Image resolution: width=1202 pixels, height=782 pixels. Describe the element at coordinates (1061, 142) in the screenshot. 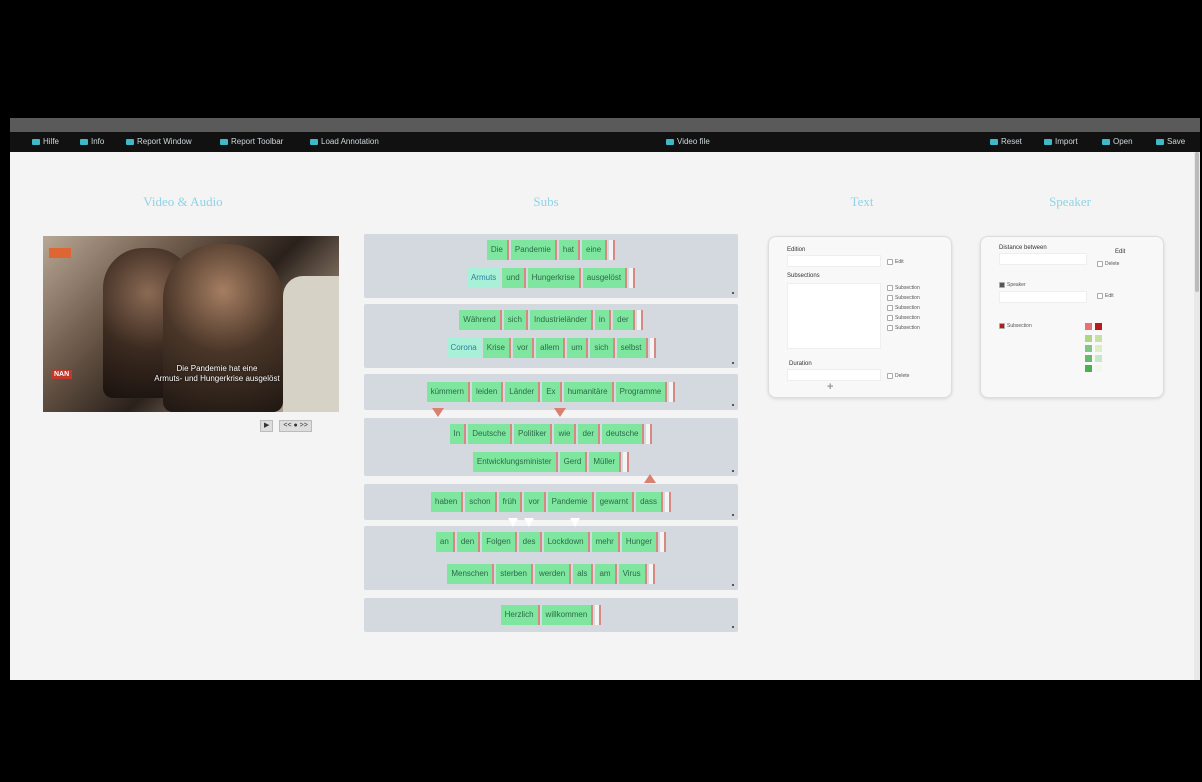

I see `nav-import: Import` at that location.